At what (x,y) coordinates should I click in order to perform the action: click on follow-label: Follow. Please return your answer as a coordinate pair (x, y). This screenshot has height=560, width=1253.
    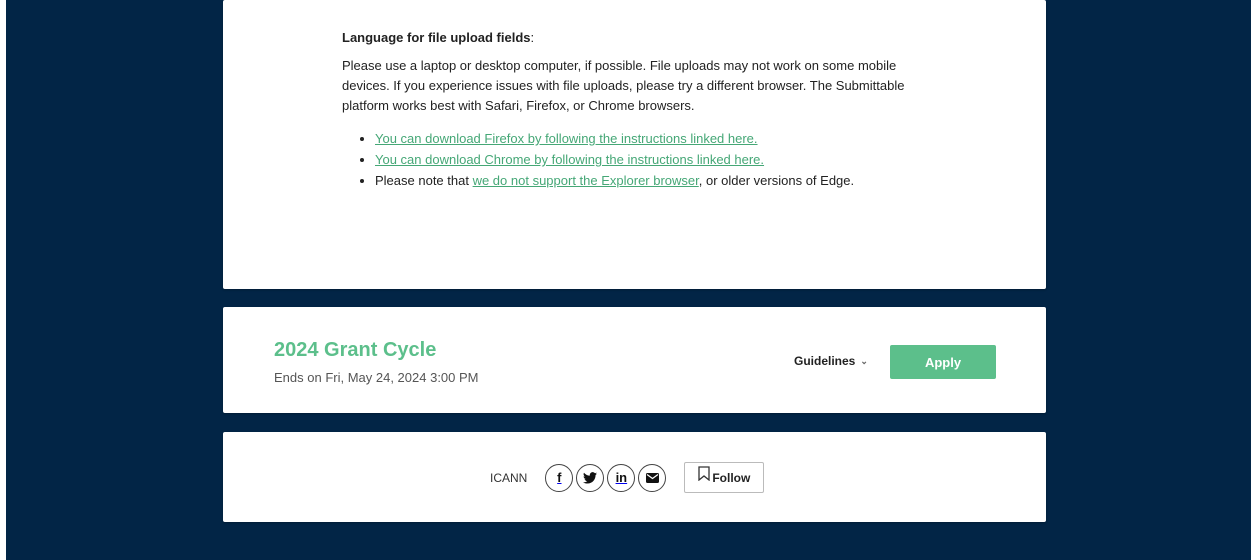
    Looking at the image, I should click on (731, 477).